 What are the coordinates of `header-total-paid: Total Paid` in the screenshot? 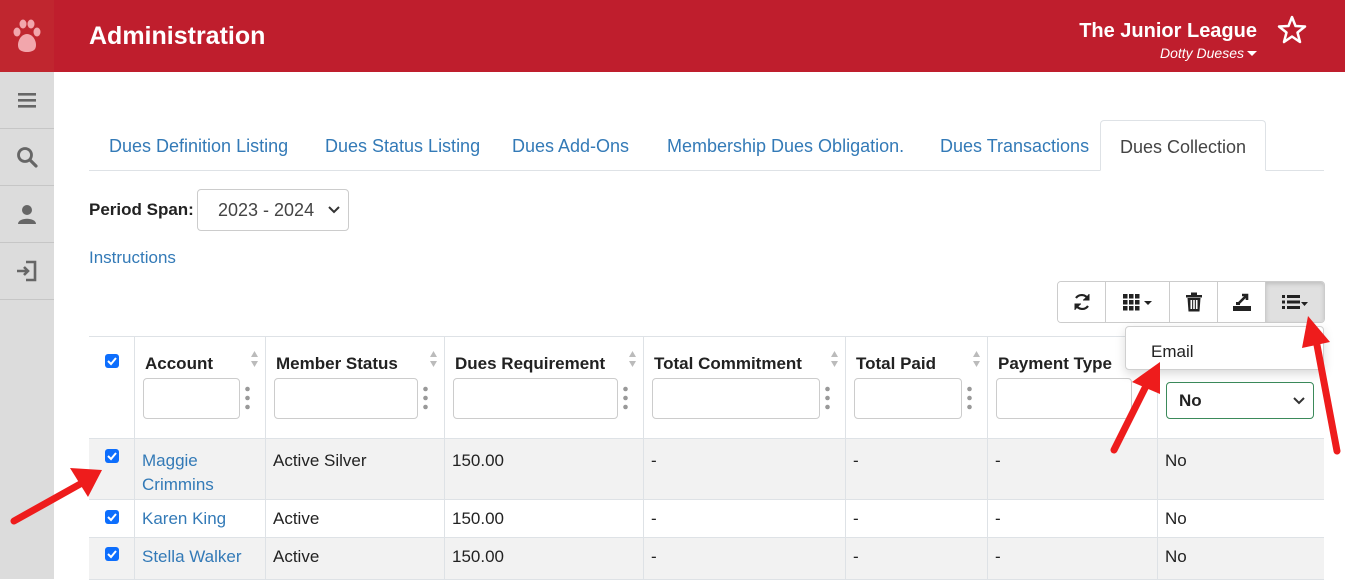 It's located at (916, 388).